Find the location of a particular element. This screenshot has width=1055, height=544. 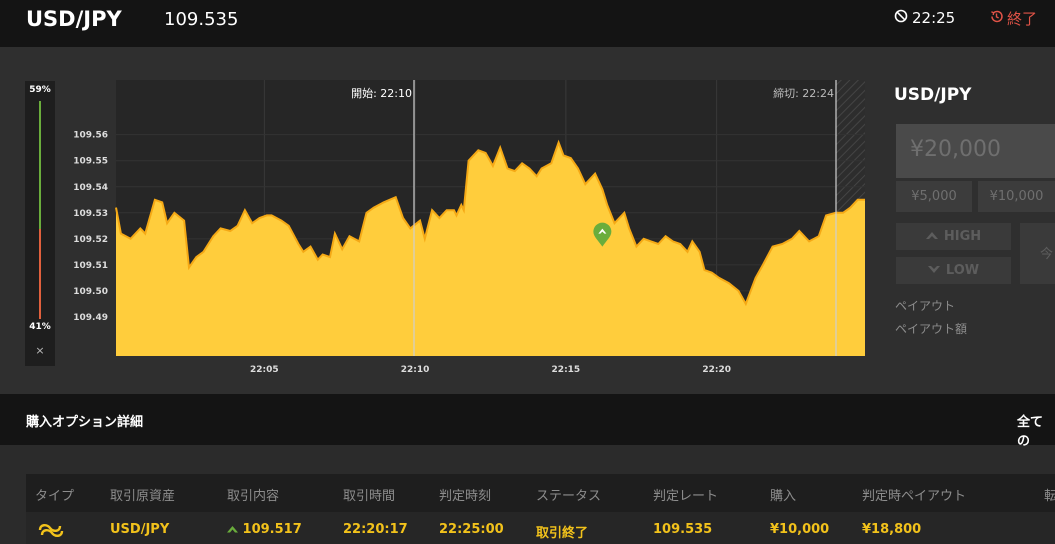

col-rate: 判定レート is located at coordinates (686, 496).